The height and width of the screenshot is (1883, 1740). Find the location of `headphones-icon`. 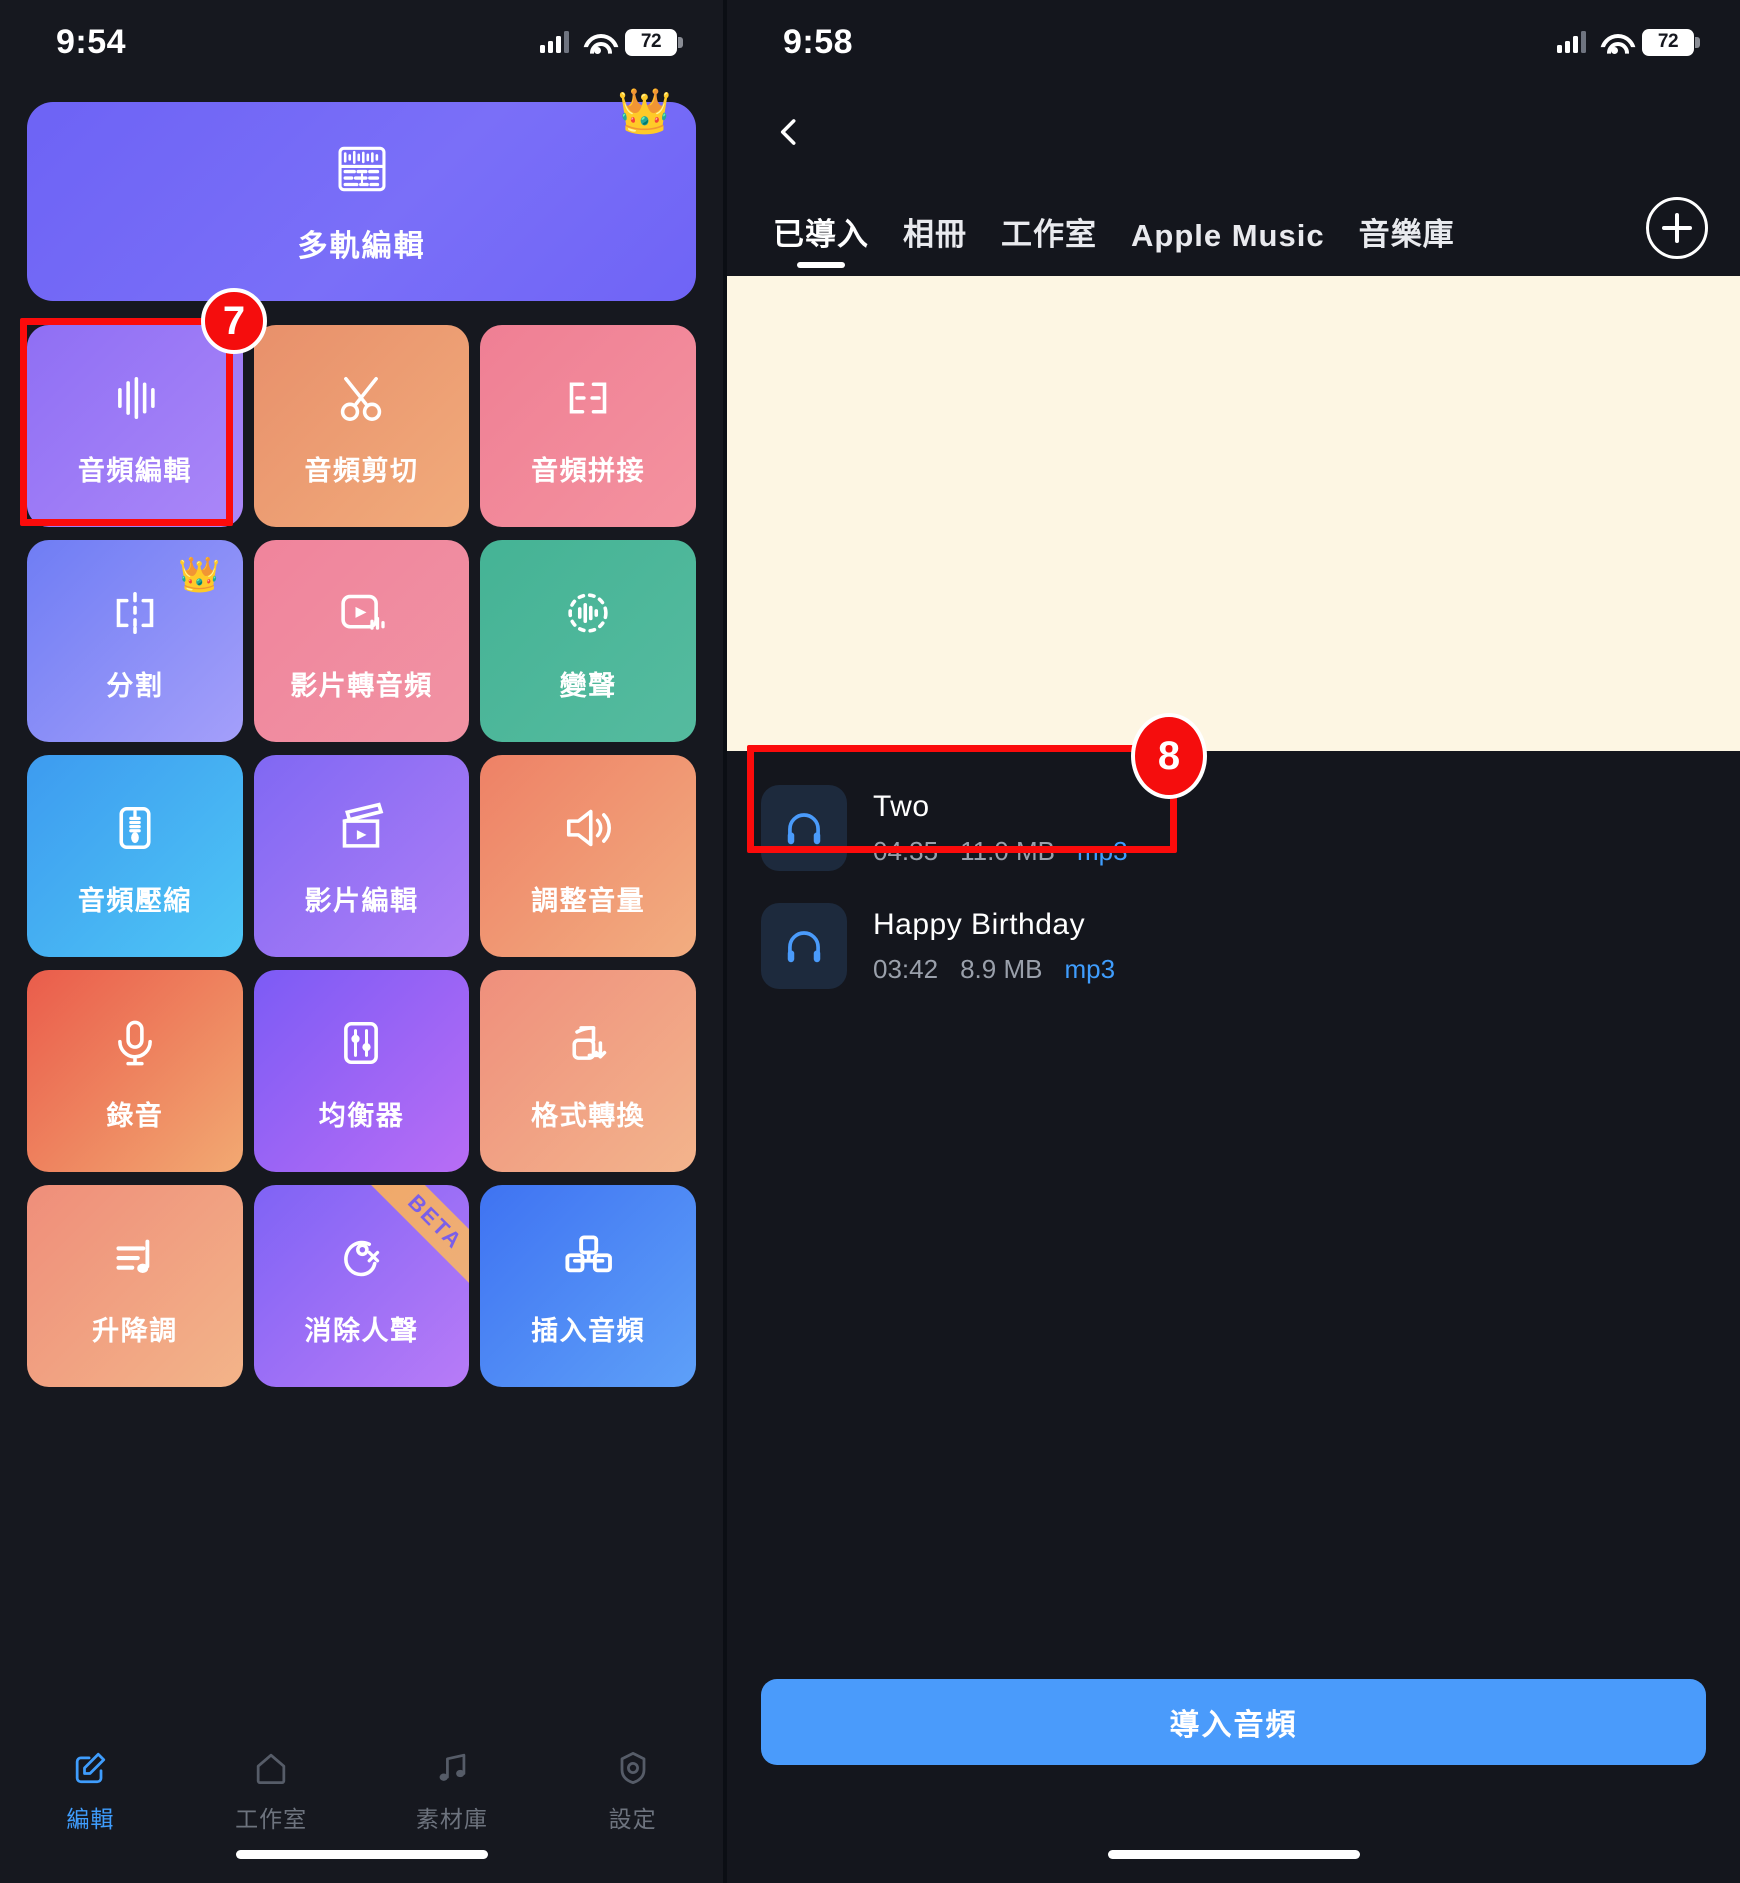

headphones-icon is located at coordinates (804, 946).